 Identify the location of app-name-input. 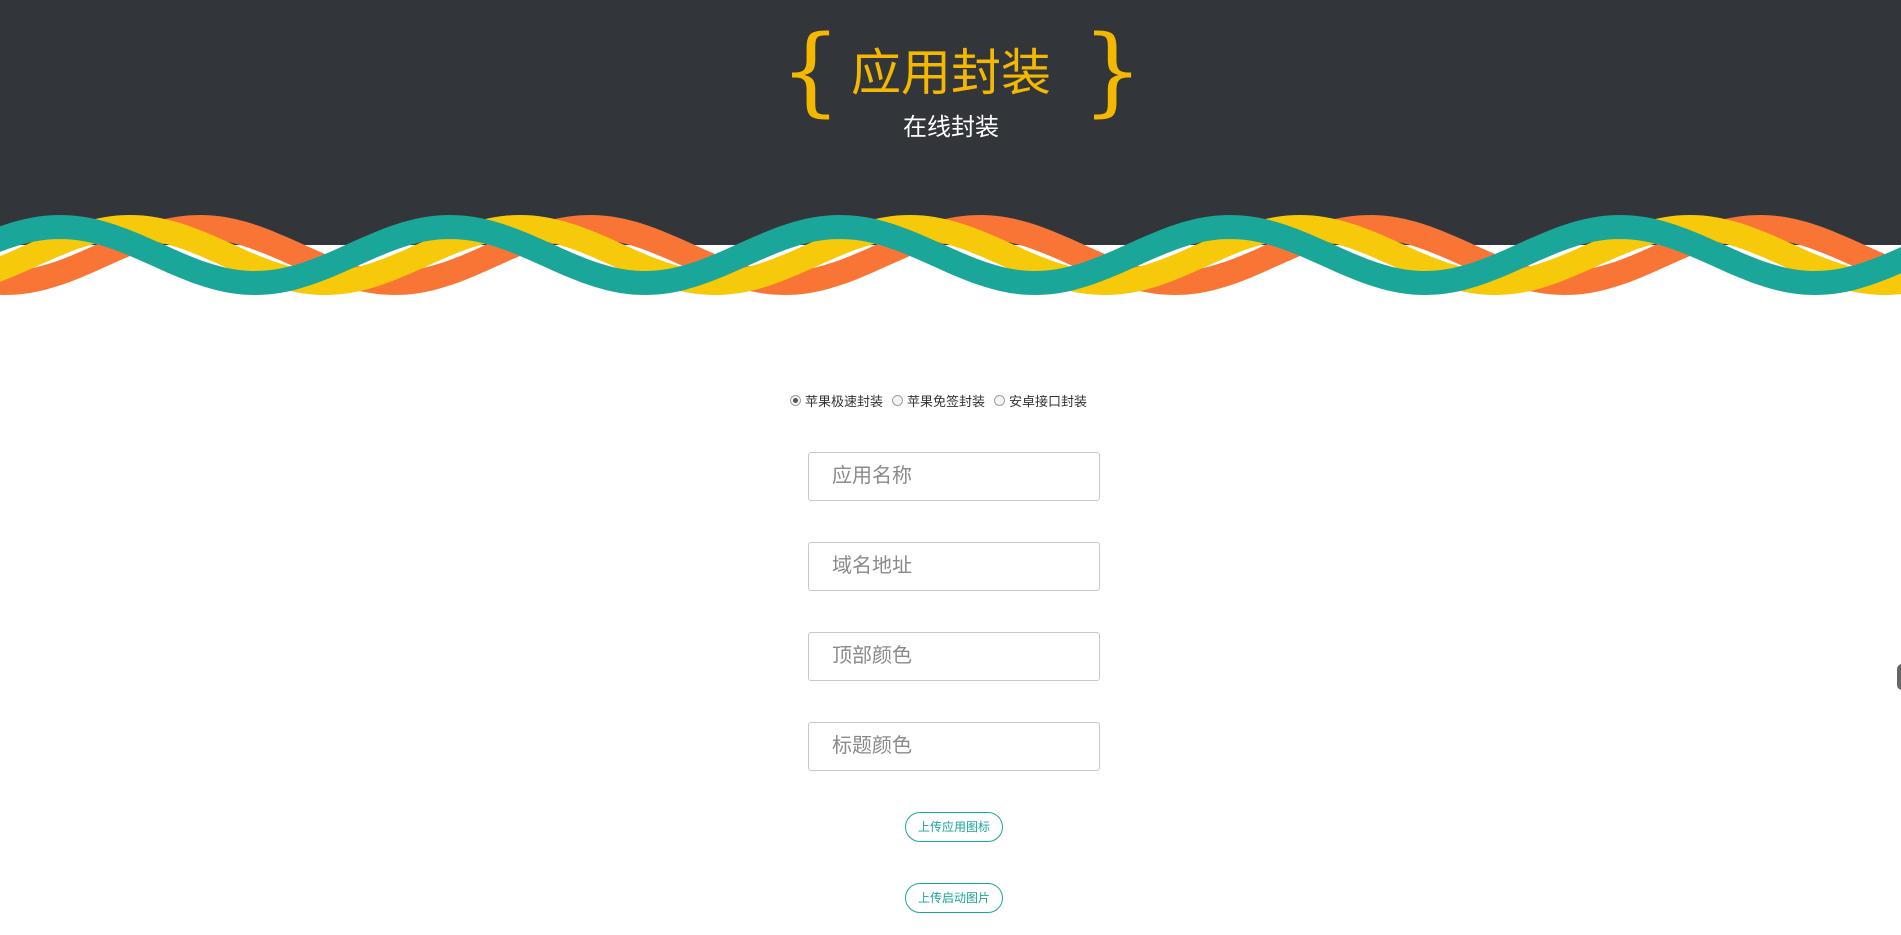
(954, 476).